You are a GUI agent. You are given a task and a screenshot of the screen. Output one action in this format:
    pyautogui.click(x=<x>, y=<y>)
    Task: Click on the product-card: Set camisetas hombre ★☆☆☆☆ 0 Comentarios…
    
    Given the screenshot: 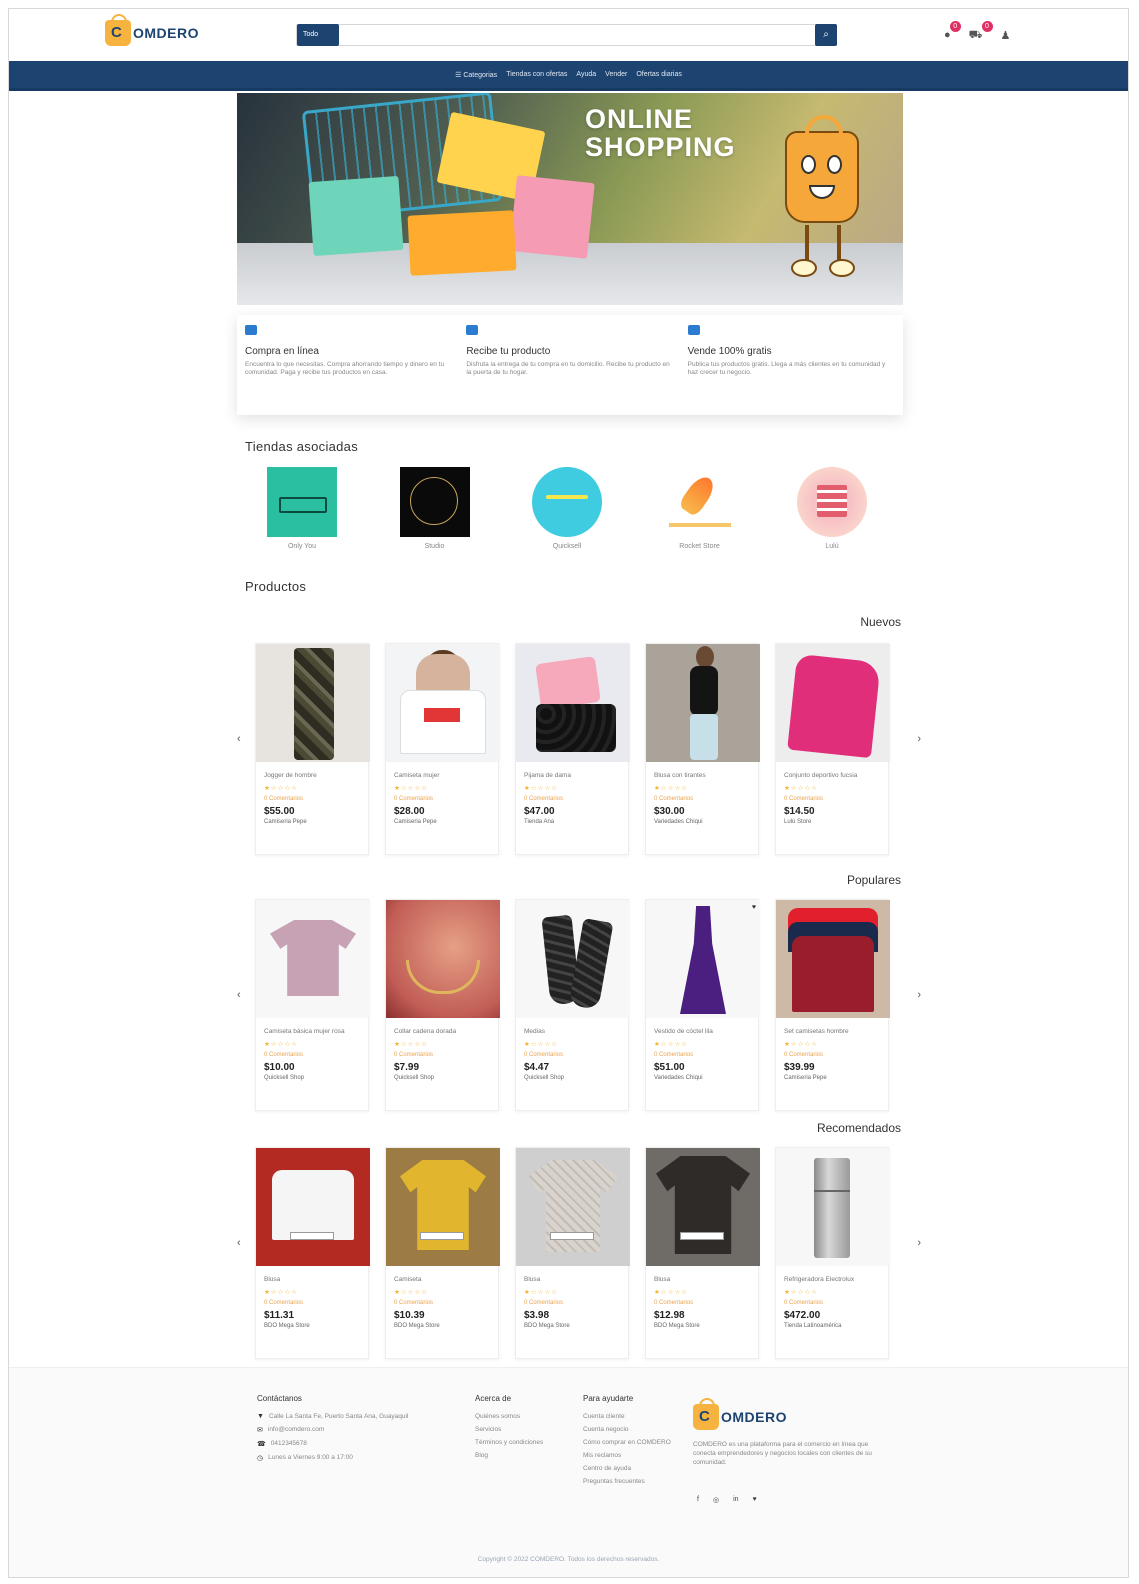 What is the action you would take?
    pyautogui.click(x=832, y=1005)
    